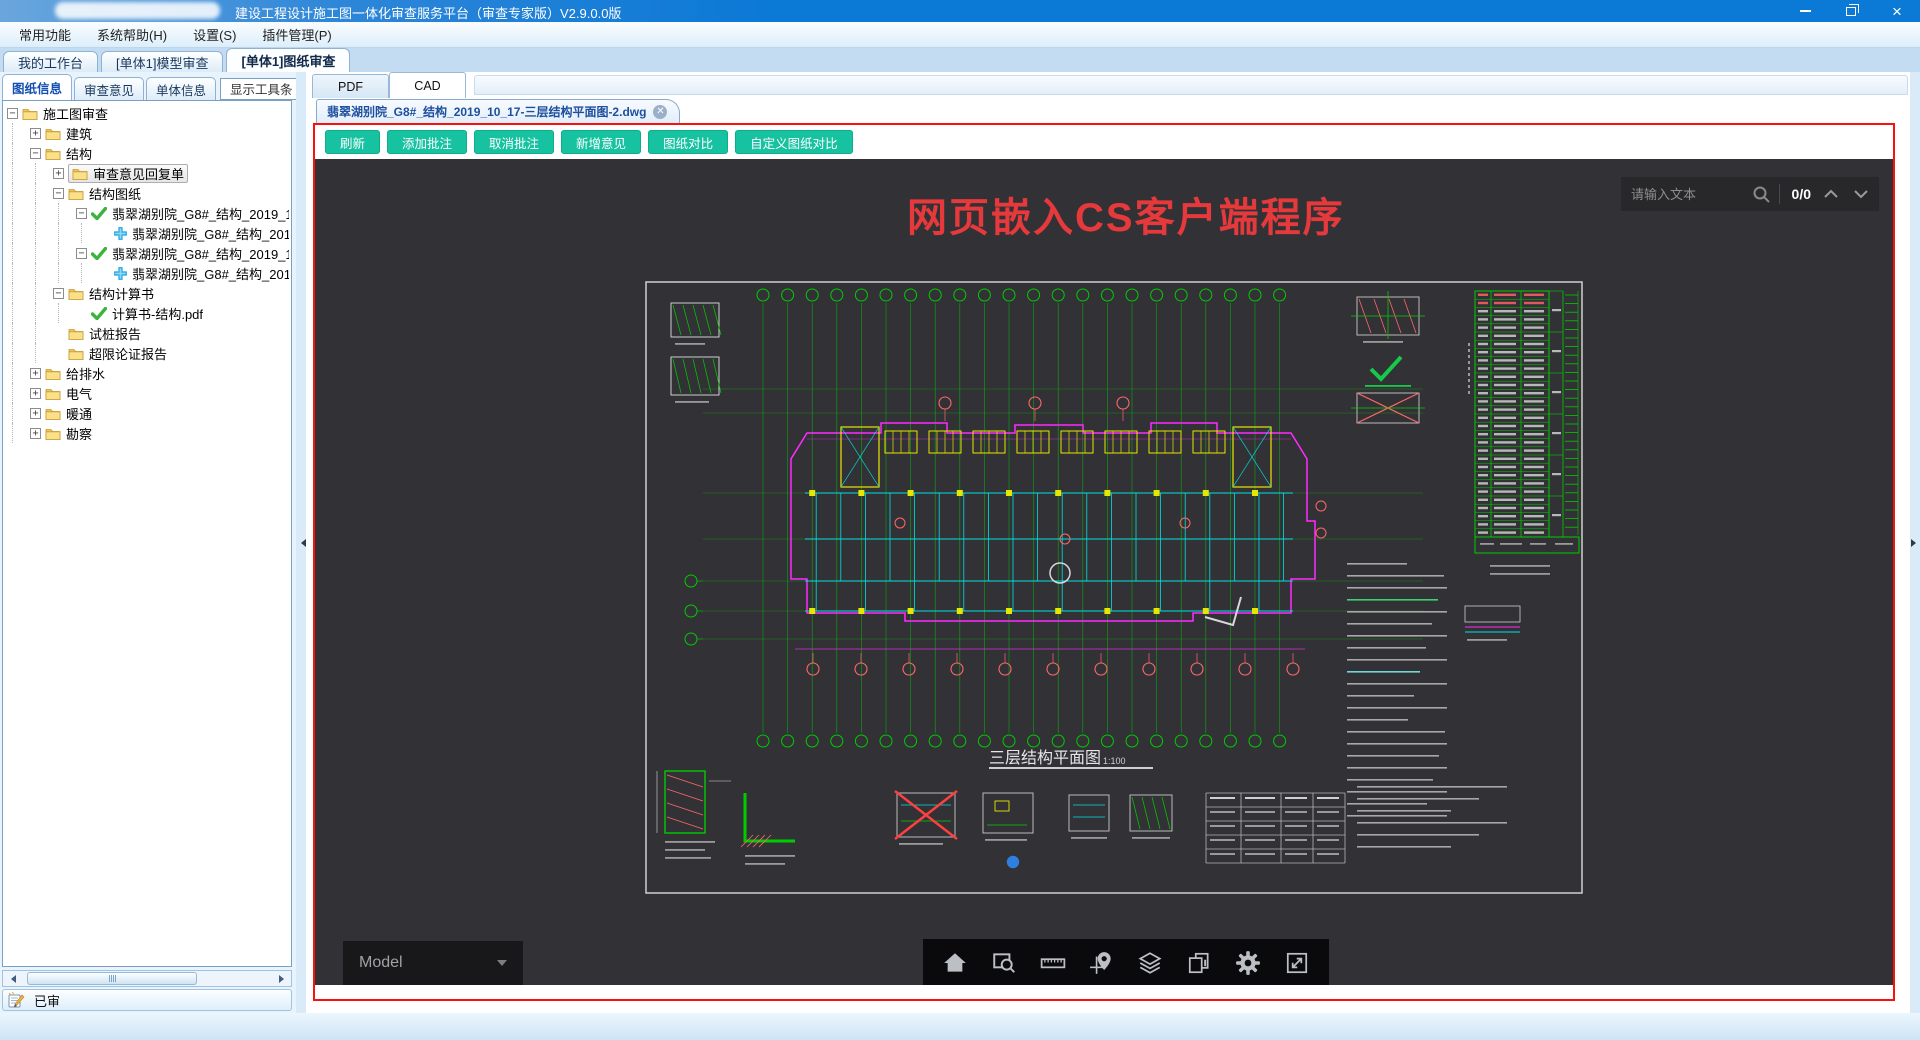 This screenshot has width=1920, height=1040. What do you see at coordinates (1831, 194) in the screenshot?
I see `search-prev-button` at bounding box center [1831, 194].